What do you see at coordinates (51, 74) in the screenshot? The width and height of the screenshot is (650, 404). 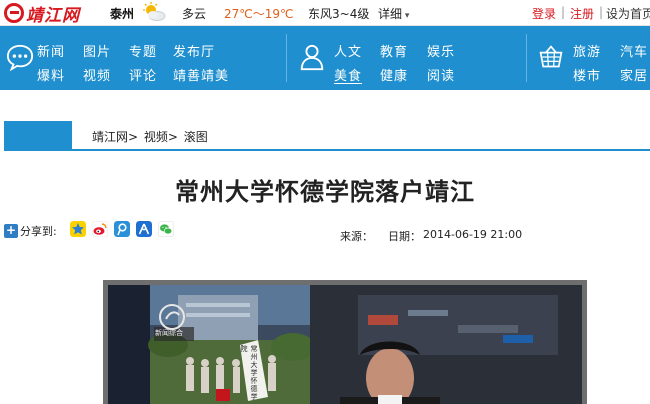 I see `nav-link-tips: 爆料` at bounding box center [51, 74].